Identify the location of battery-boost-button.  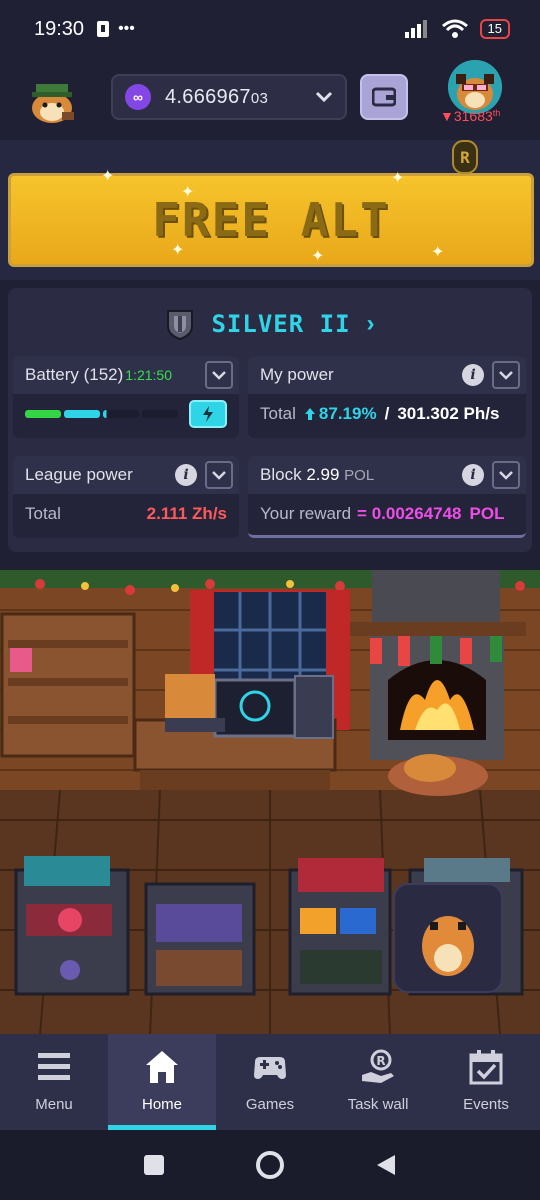
(208, 414).